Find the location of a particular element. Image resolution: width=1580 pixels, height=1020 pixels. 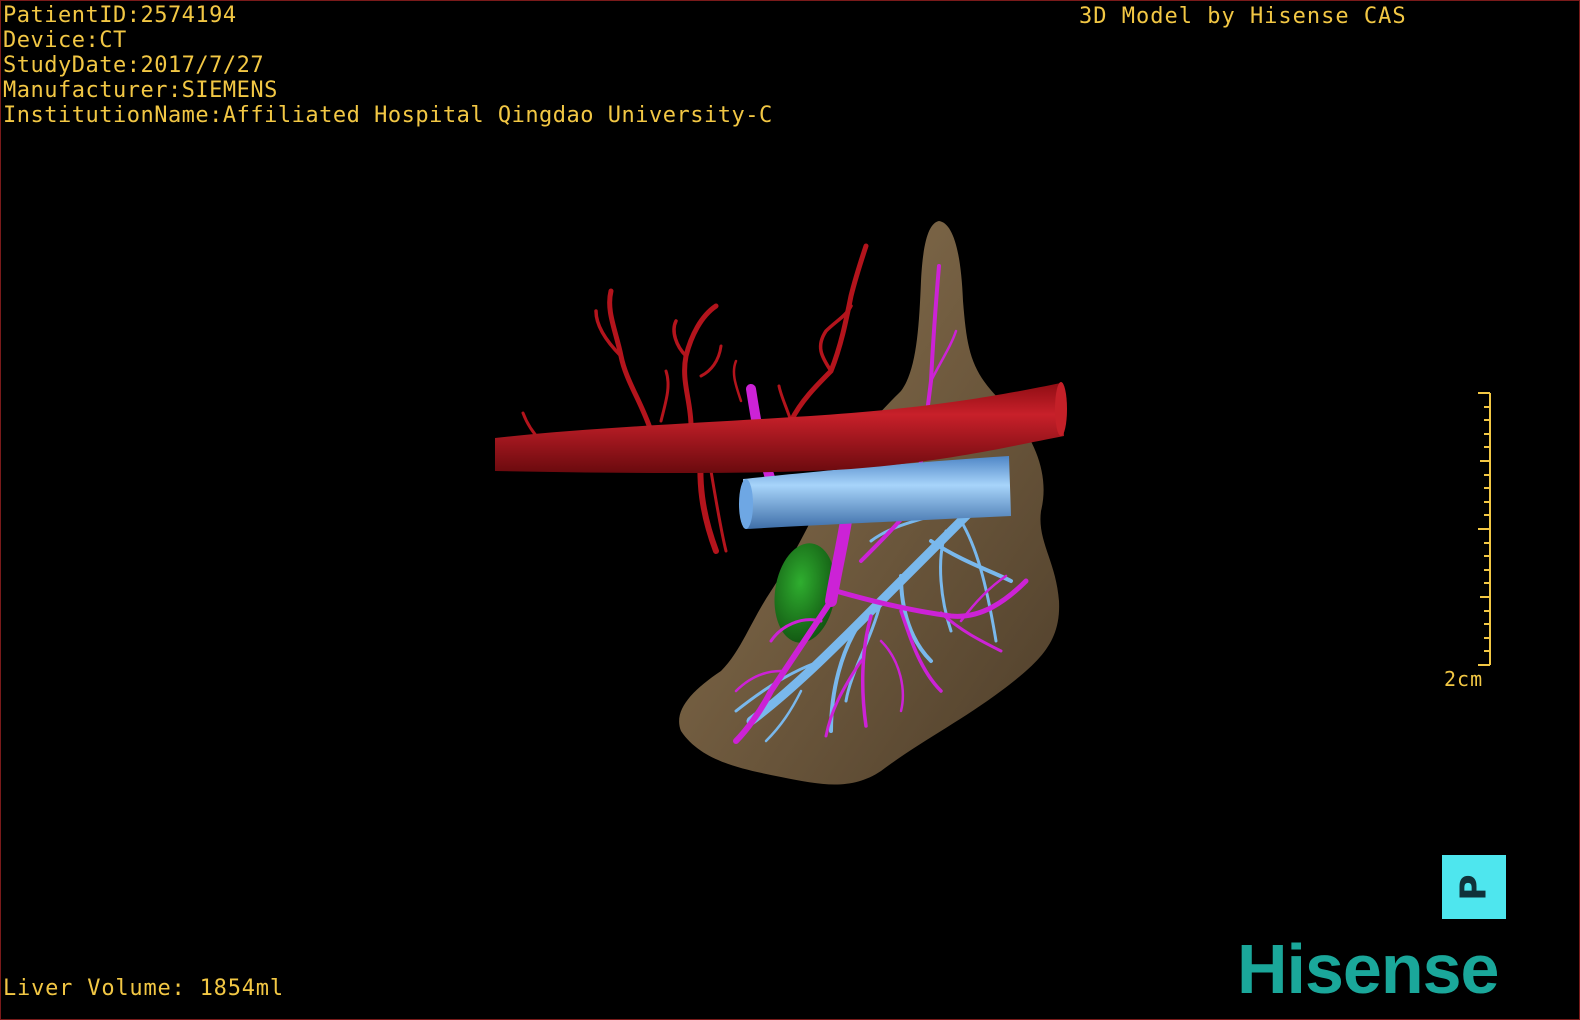

orientation-face-label: P is located at coordinates (1474, 887).